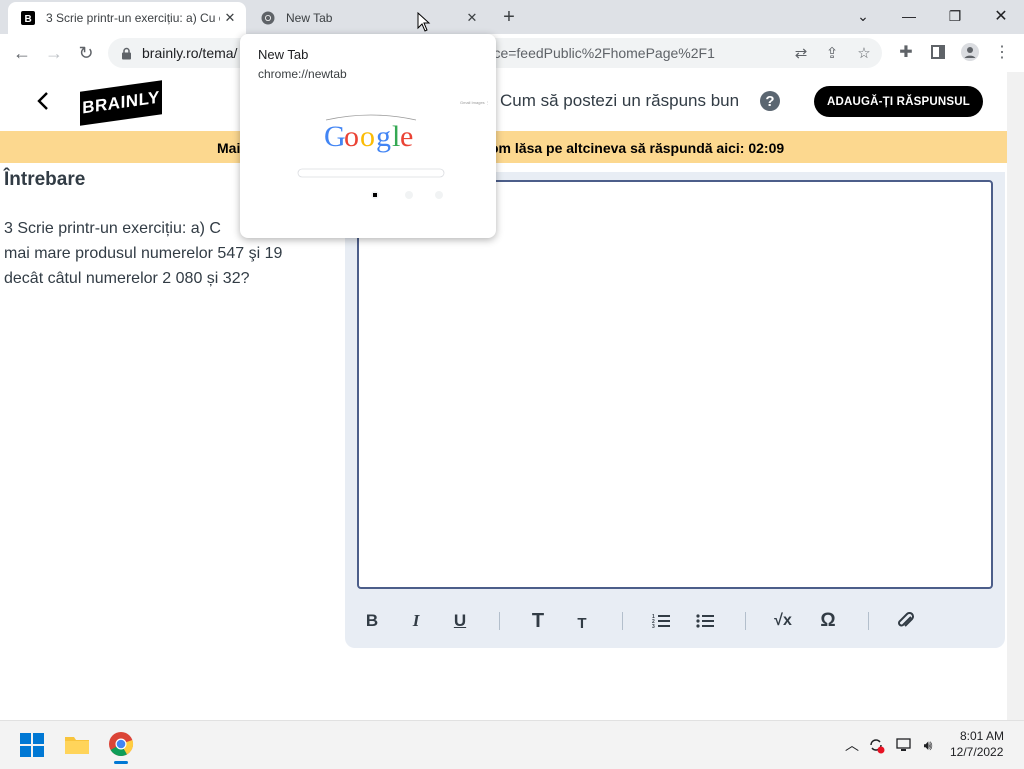 This screenshot has height=769, width=1024. What do you see at coordinates (424, 24) in the screenshot?
I see `mouse-cursor-icon` at bounding box center [424, 24].